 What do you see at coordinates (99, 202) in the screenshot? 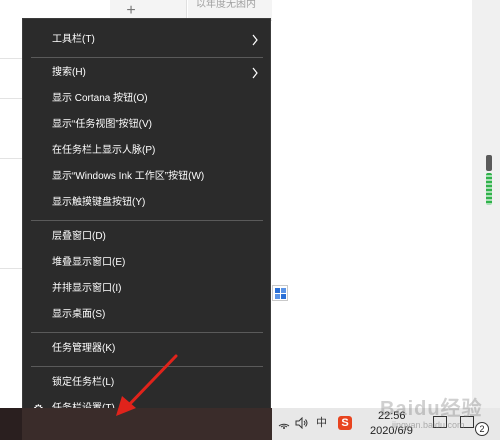
I see `menu-item-label: 显示触摸键盘按钮(Y)` at bounding box center [99, 202].